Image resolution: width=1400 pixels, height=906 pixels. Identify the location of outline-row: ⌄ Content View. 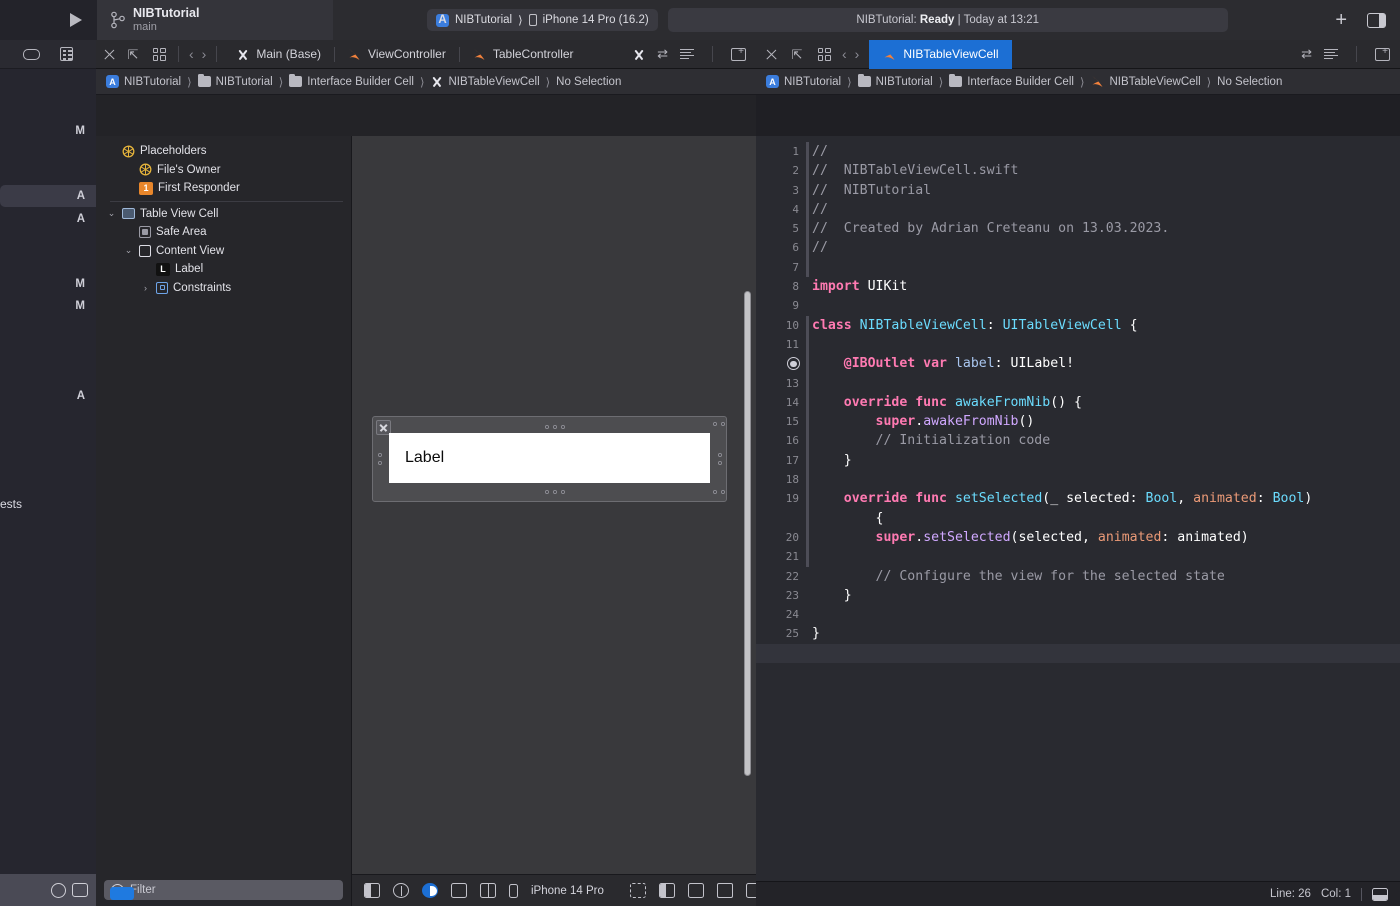
(223, 251).